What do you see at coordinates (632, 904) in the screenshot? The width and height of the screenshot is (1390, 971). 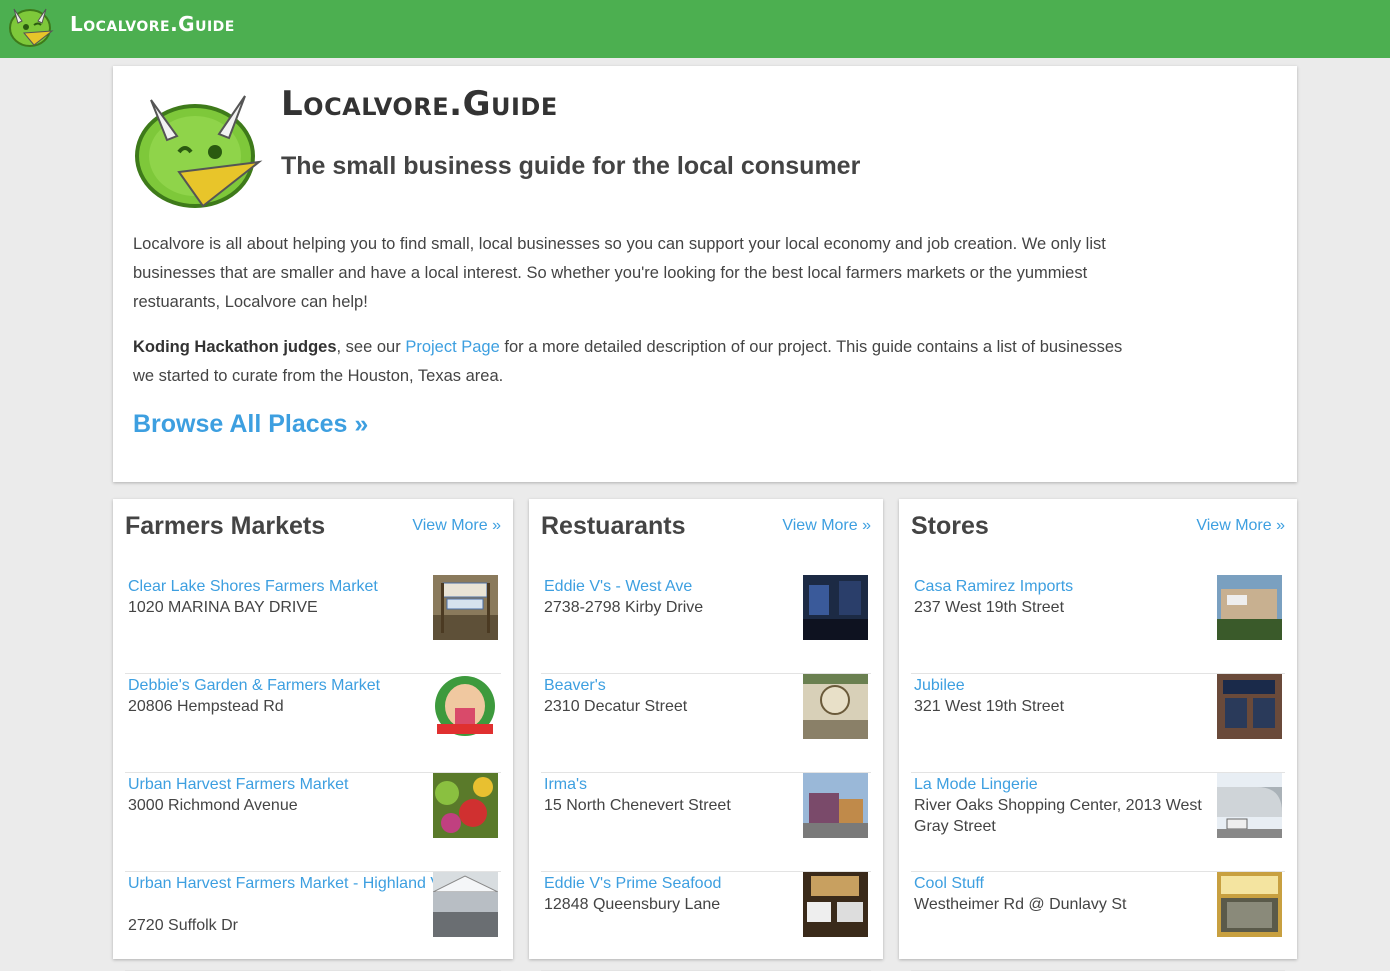 I see `place-address: 12848 Queensbury Lane` at bounding box center [632, 904].